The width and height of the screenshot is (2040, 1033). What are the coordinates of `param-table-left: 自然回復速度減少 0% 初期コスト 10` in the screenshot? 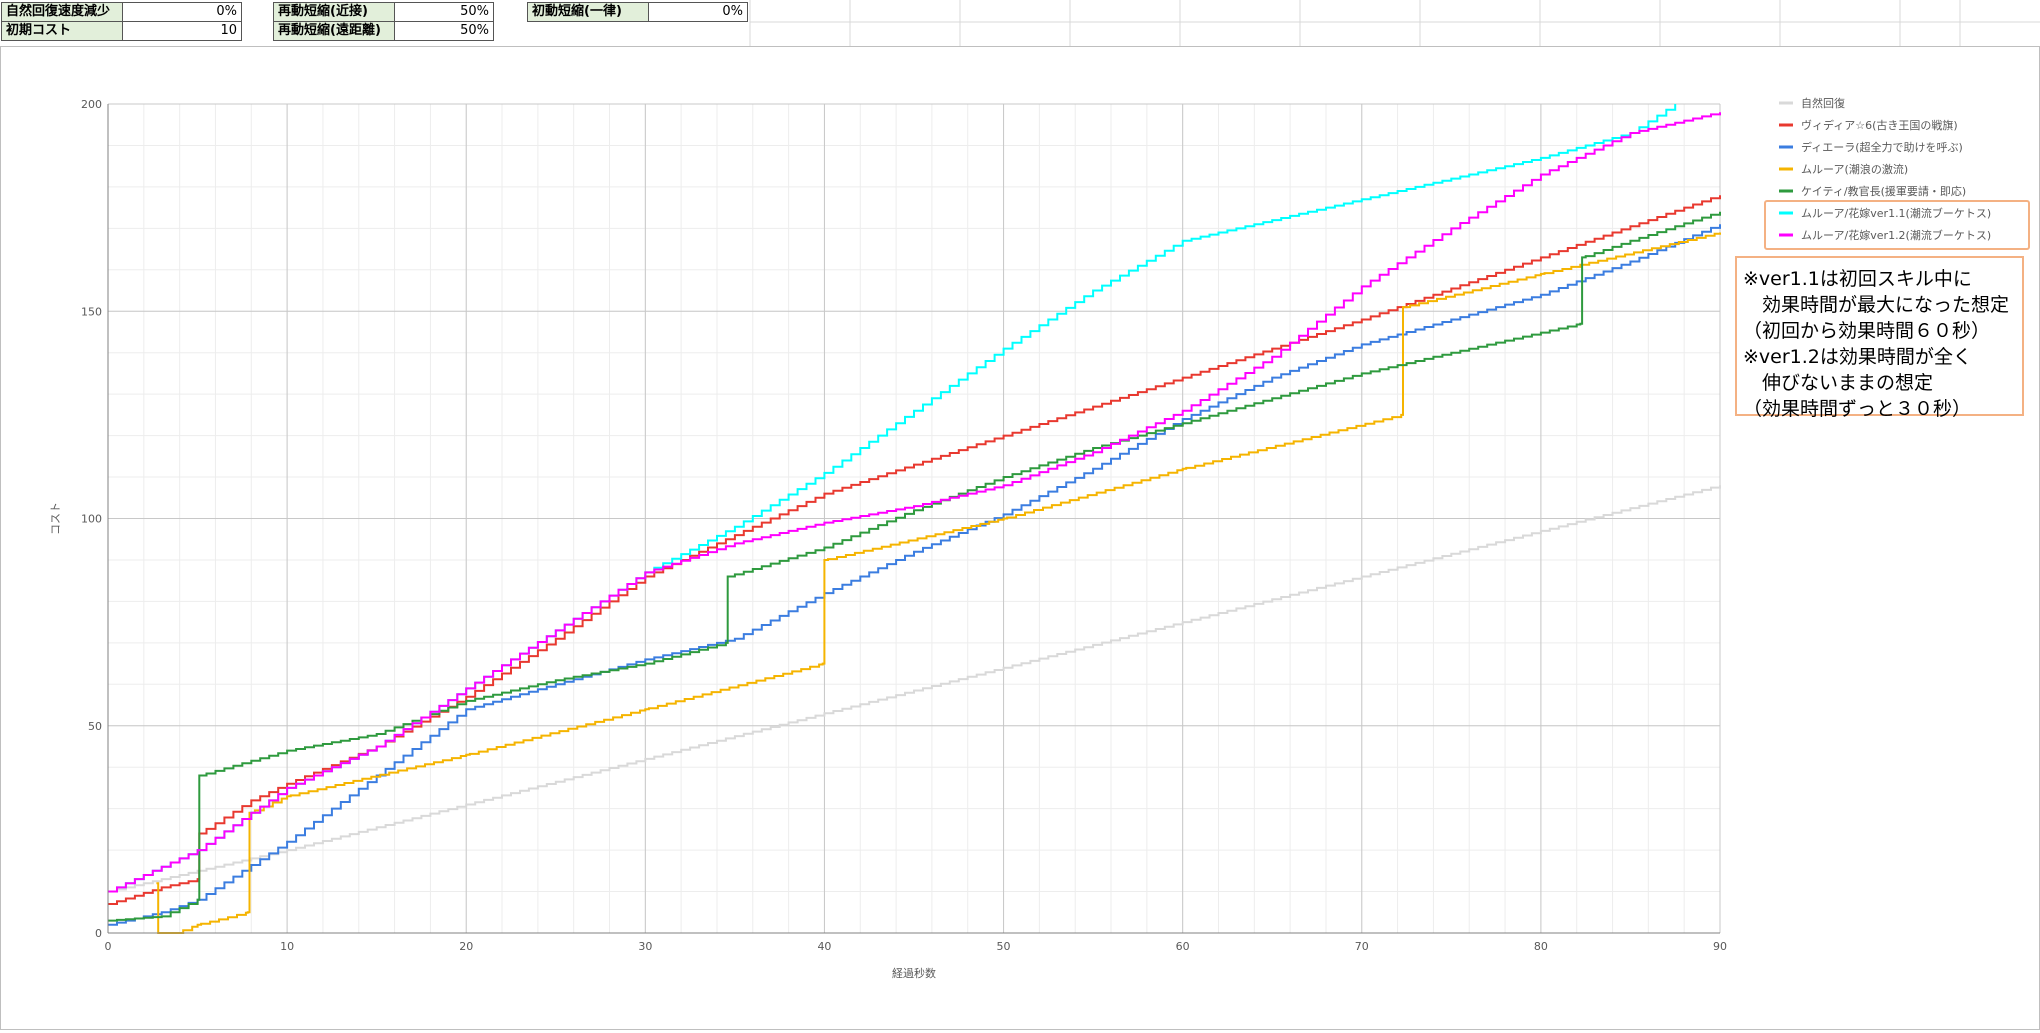 It's located at (121, 21).